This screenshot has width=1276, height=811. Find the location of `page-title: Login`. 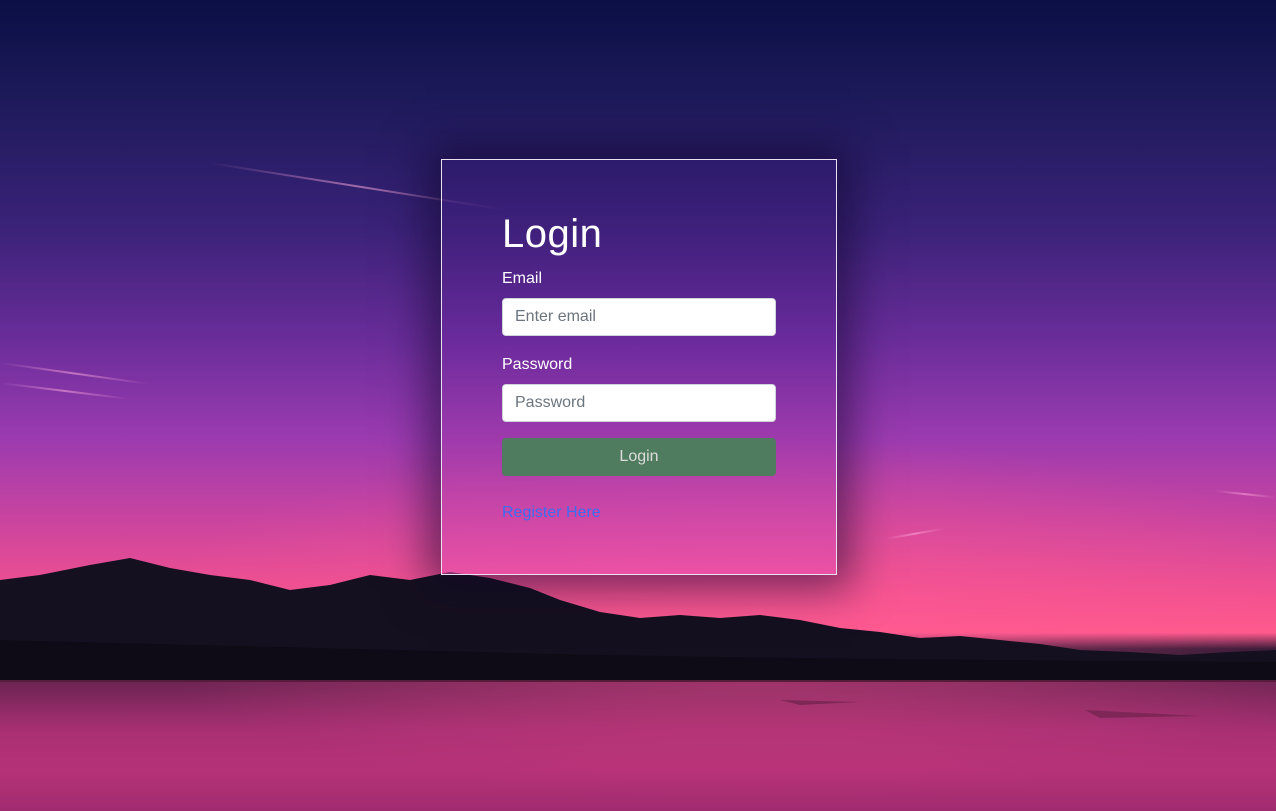

page-title: Login is located at coordinates (552, 234).